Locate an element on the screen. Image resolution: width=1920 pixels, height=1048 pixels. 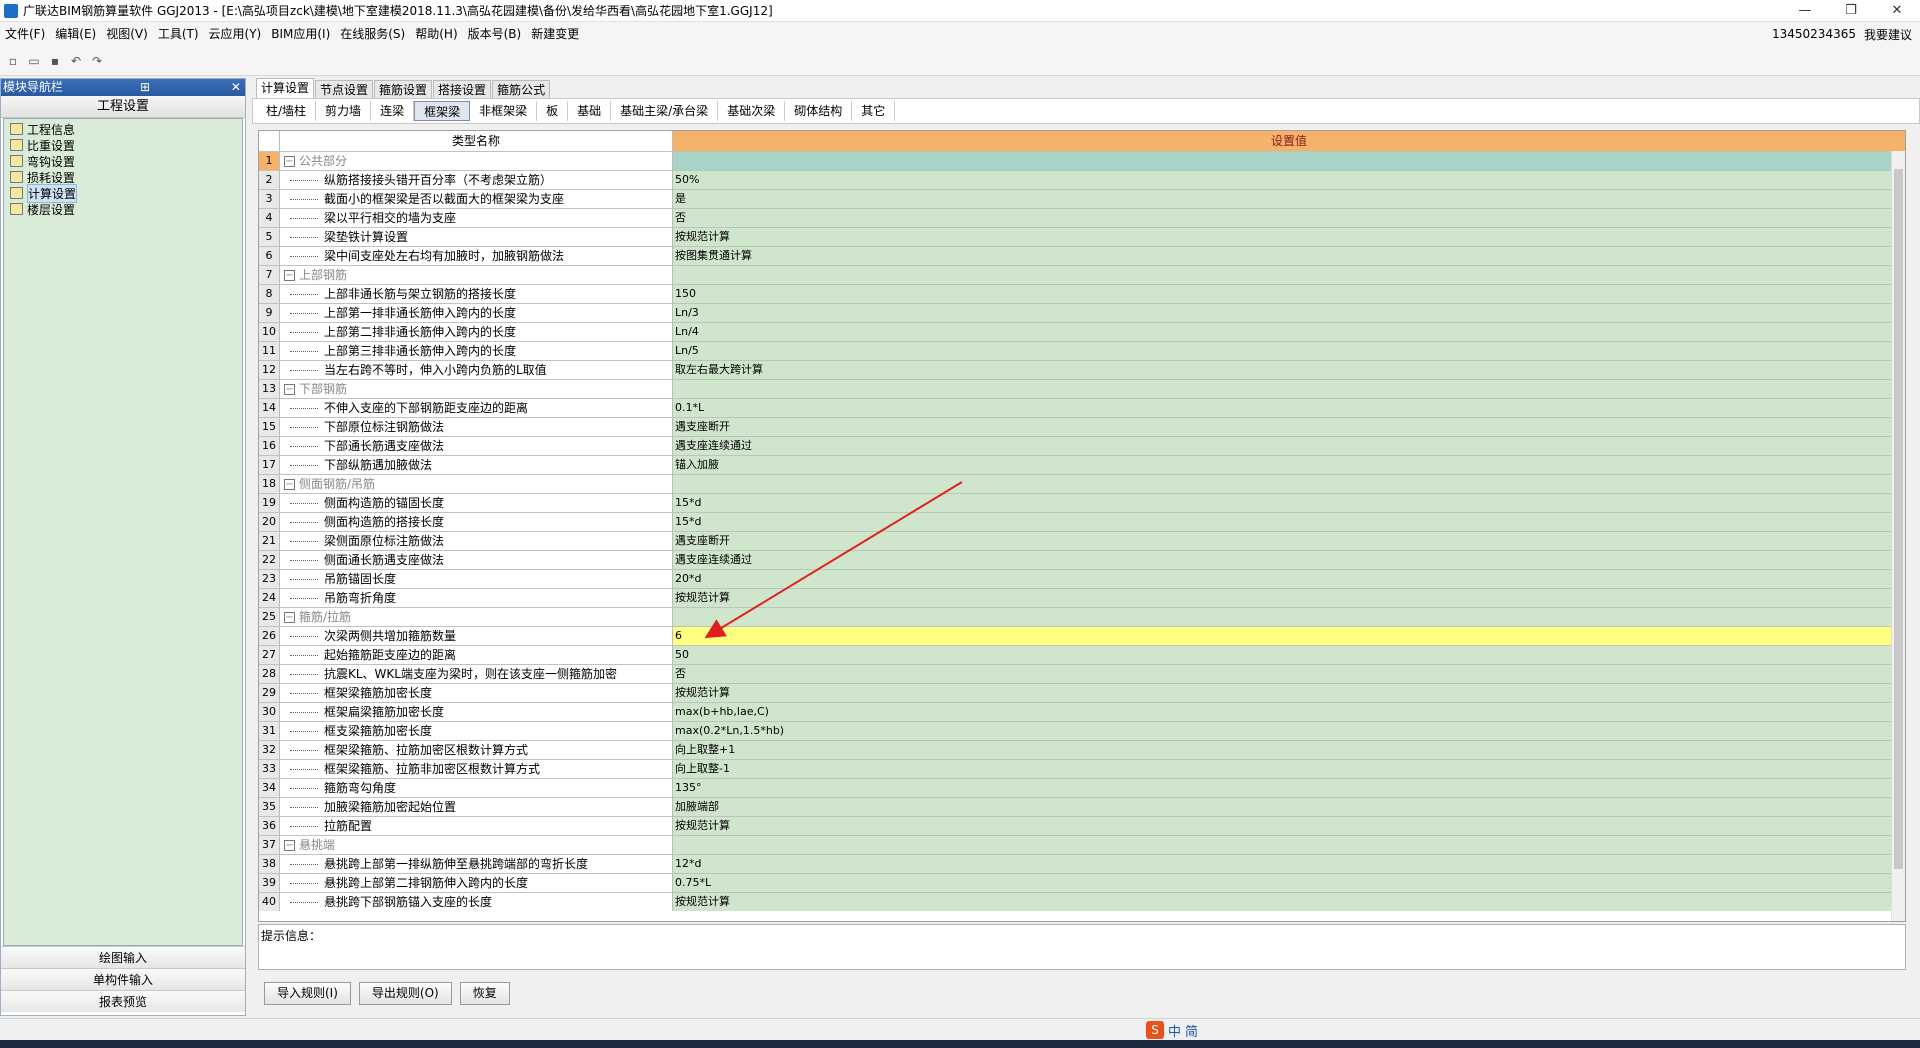
setting-value-cell: 遇支座断开 is located at coordinates (1289, 427).